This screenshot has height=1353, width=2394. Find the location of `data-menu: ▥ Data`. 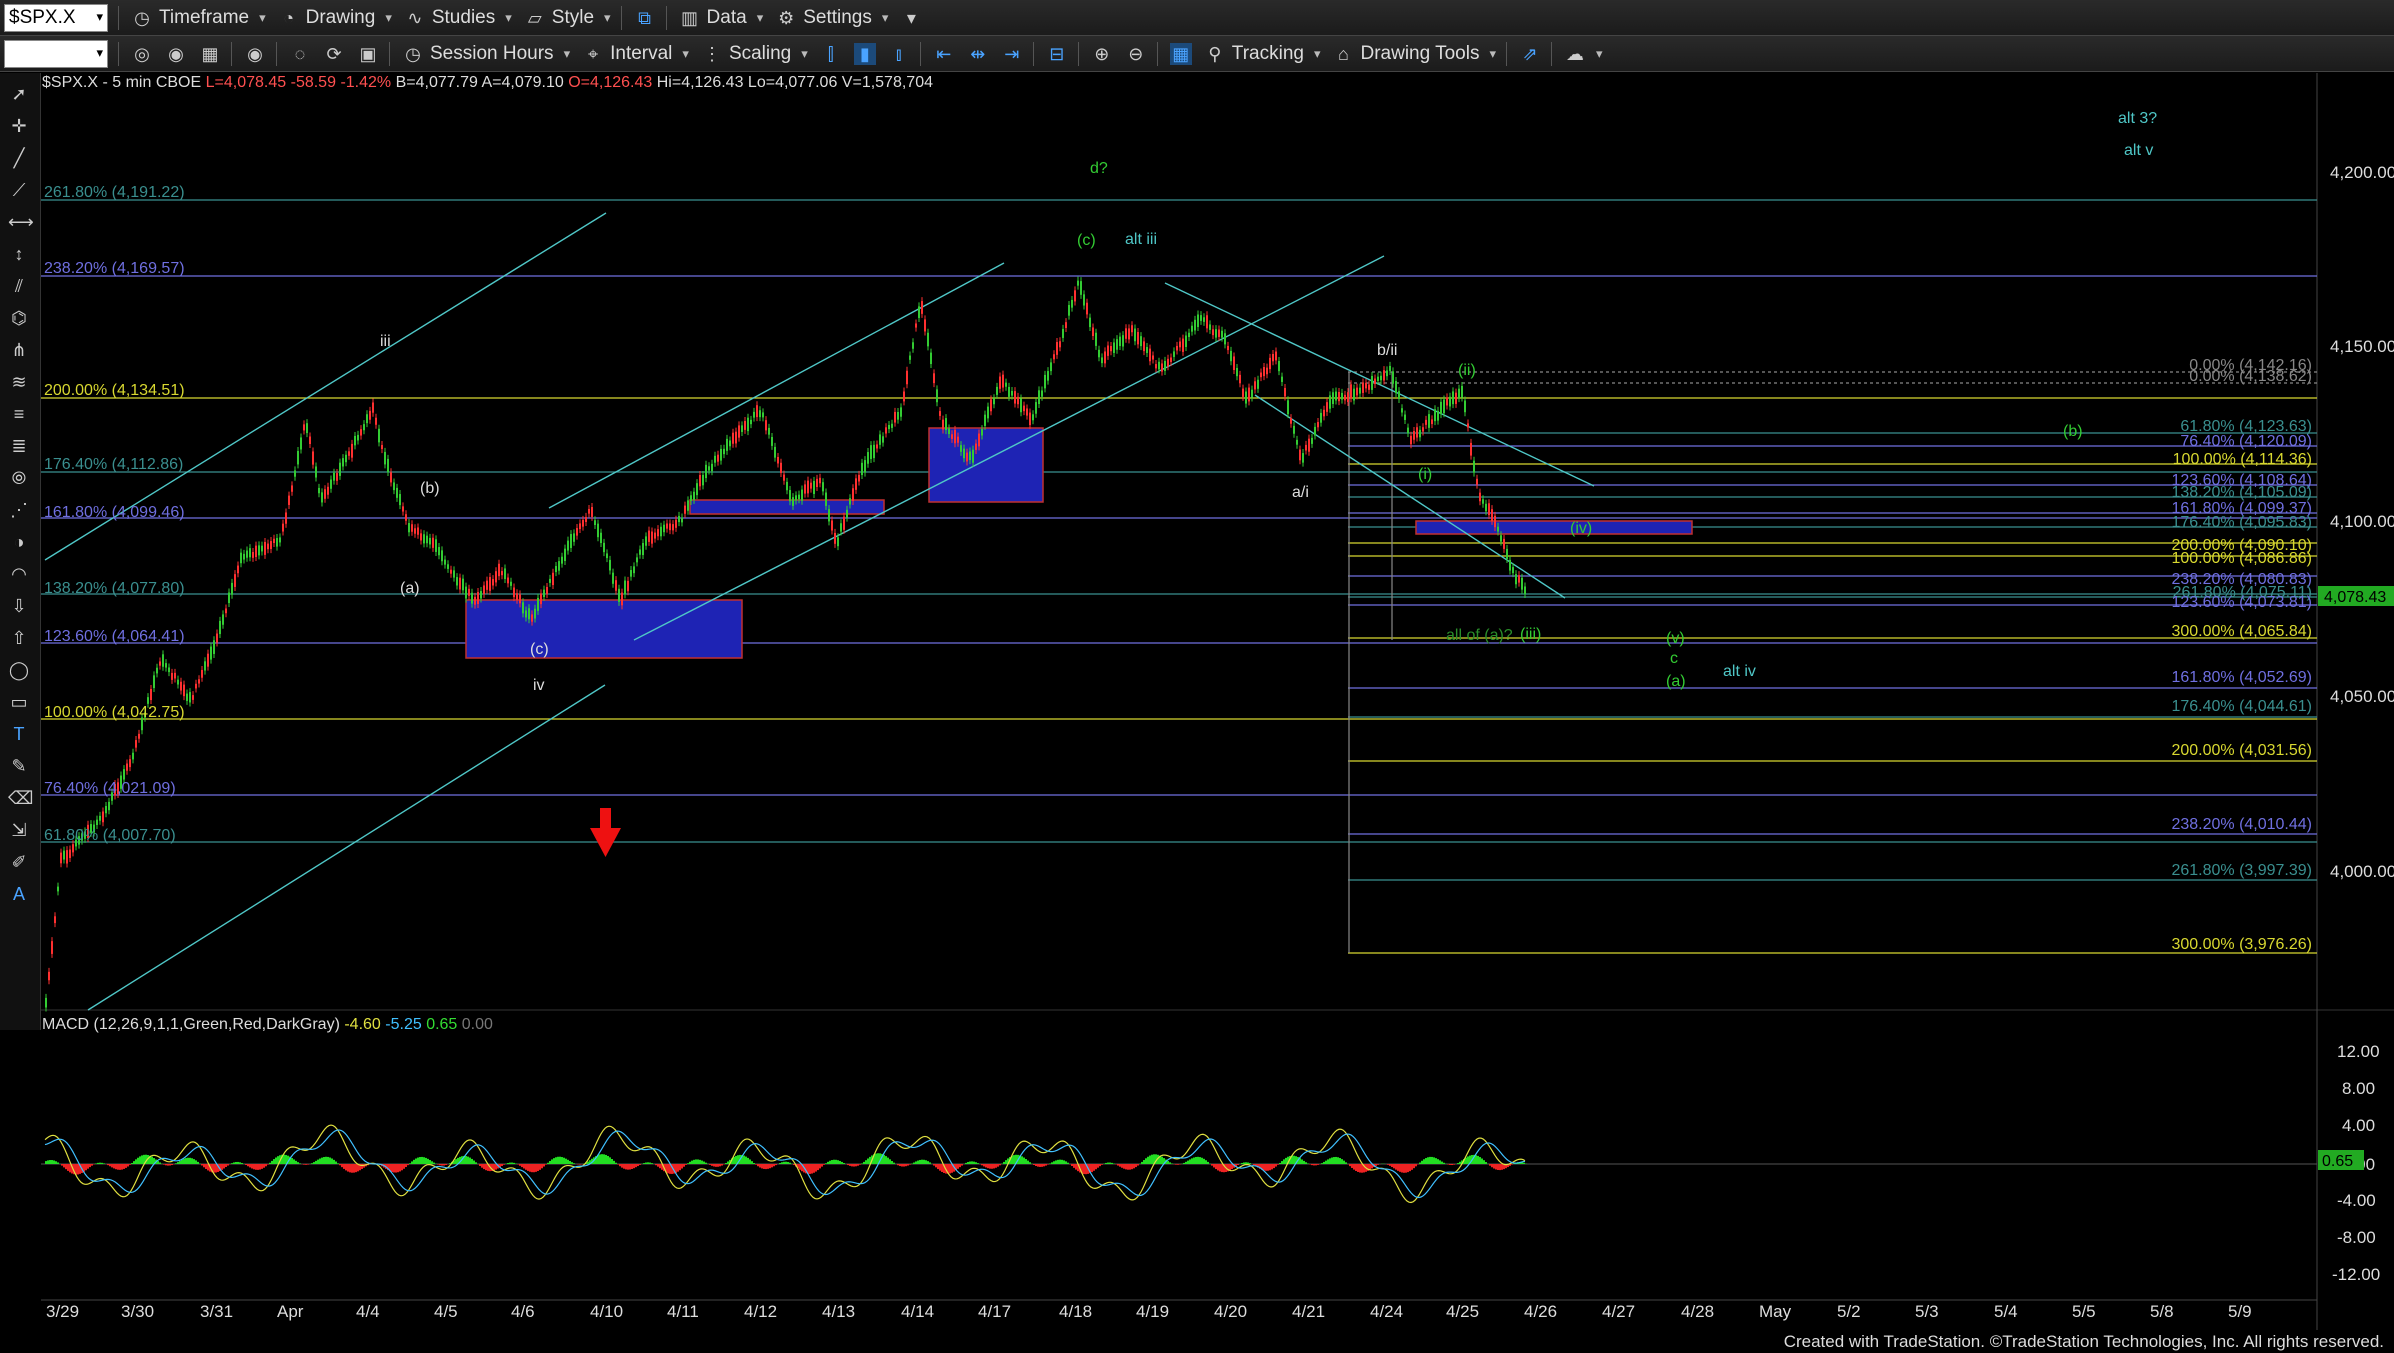

data-menu: ▥ Data is located at coordinates (721, 18).